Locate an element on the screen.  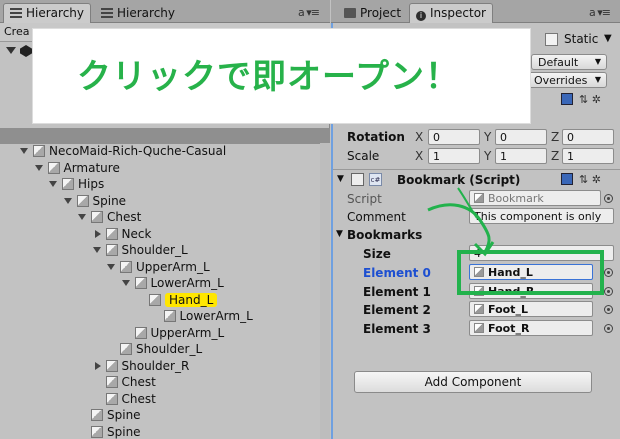
hierarchy-row: Hand_L is located at coordinates (177, 300).